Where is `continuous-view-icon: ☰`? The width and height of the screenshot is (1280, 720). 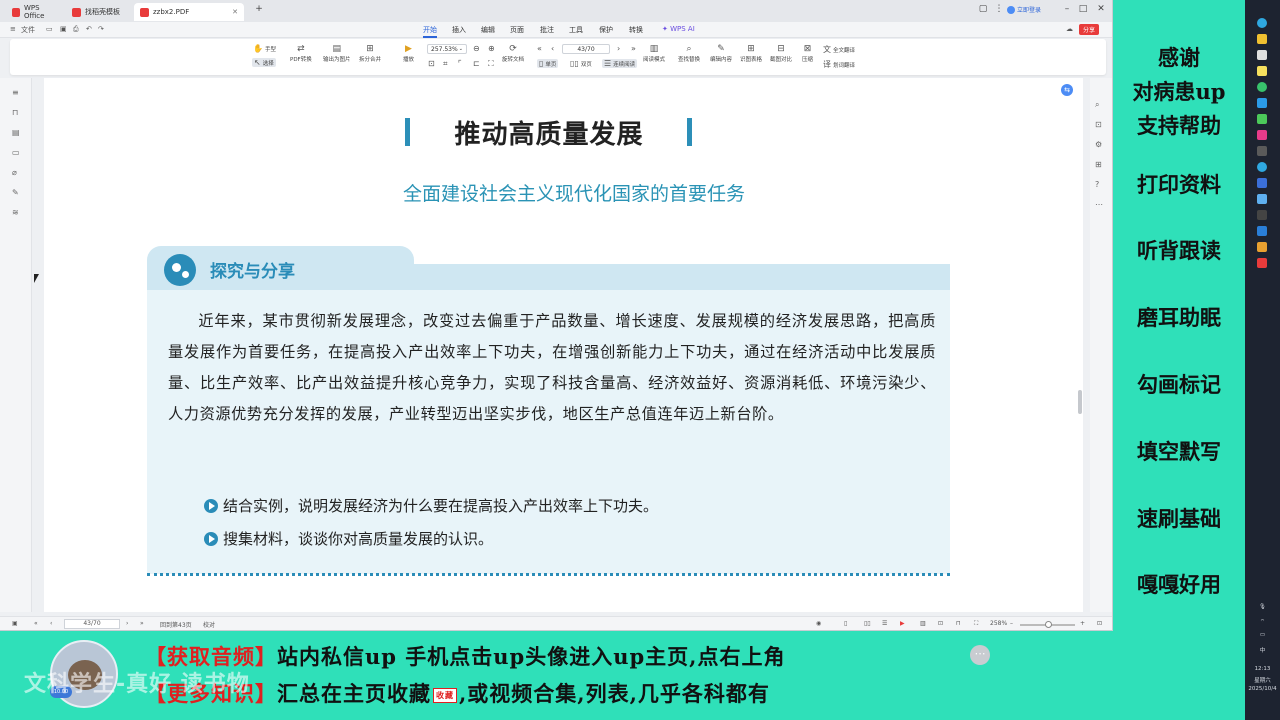
continuous-view-icon: ☰ is located at coordinates (884, 623).